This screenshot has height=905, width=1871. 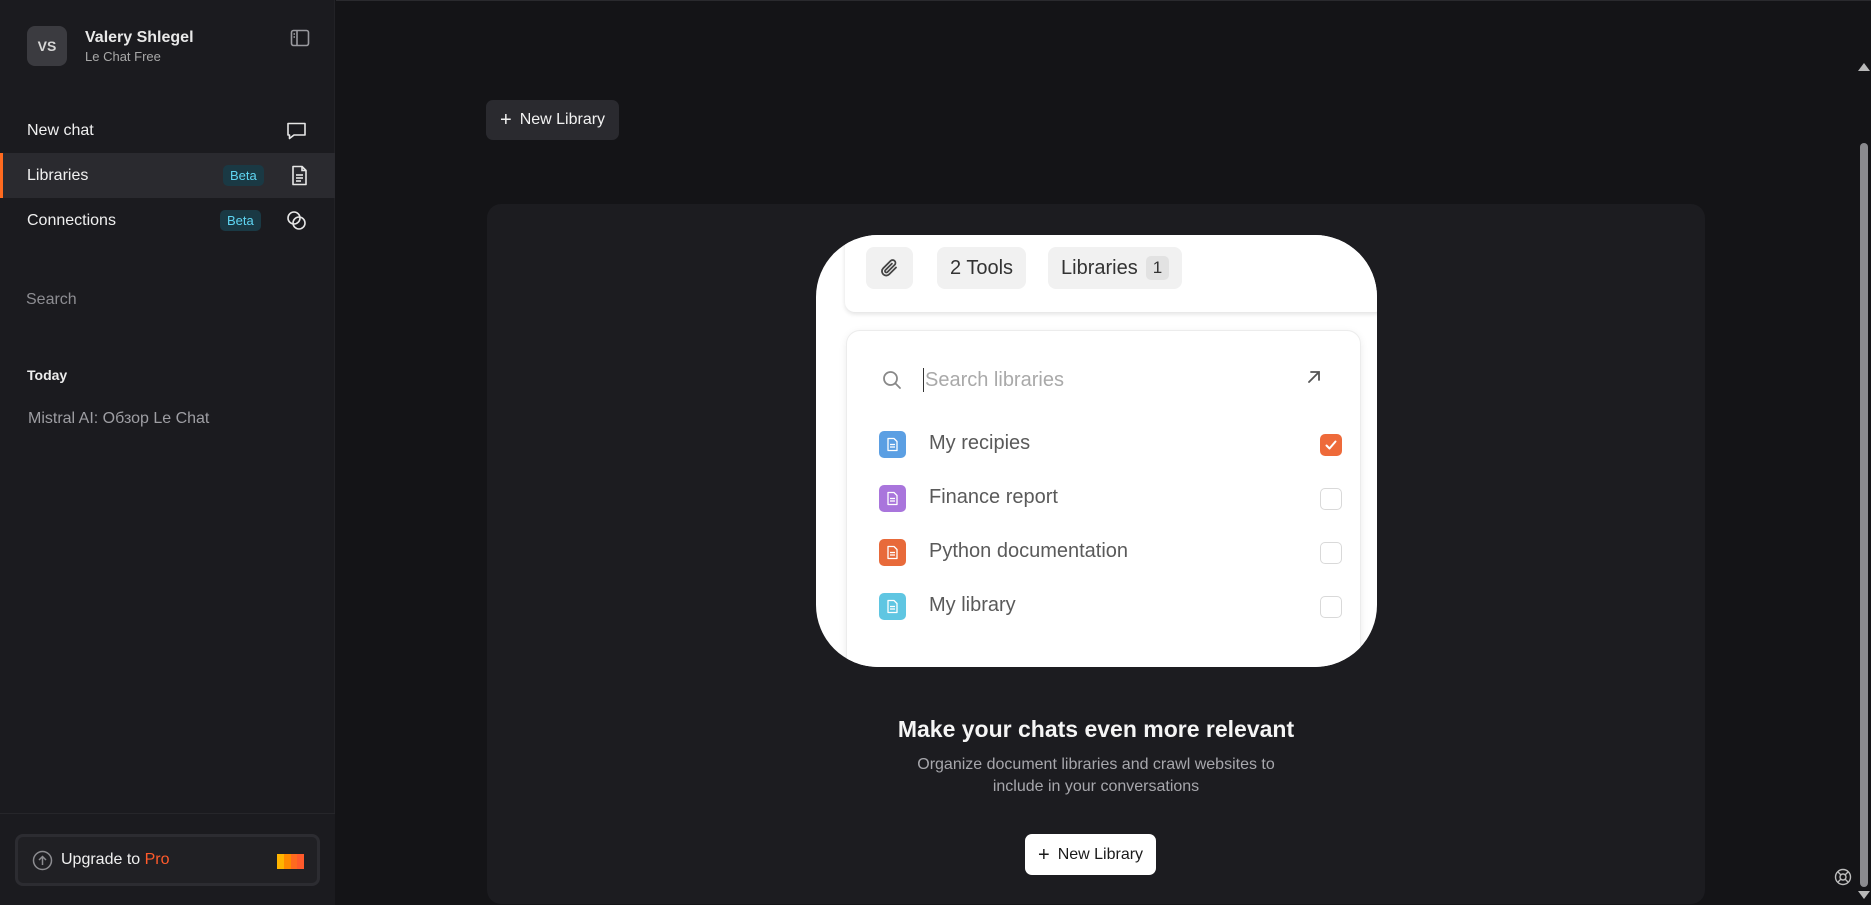 I want to click on profile-text: Valery Shlegel Le Chat Free, so click(x=139, y=46).